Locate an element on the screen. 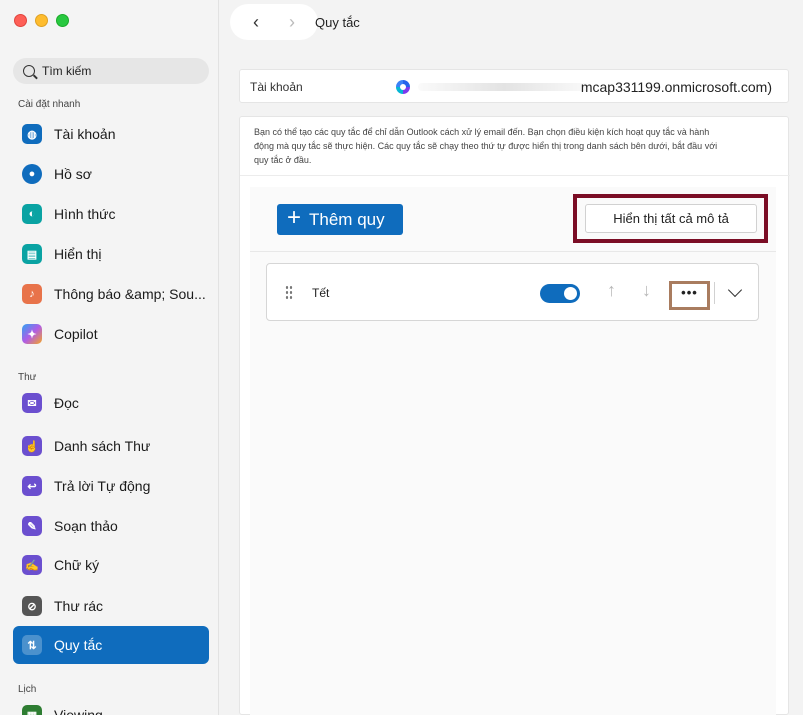 Image resolution: width=803 pixels, height=715 pixels. sidebar-item-label: Soạn thảo is located at coordinates (86, 526).